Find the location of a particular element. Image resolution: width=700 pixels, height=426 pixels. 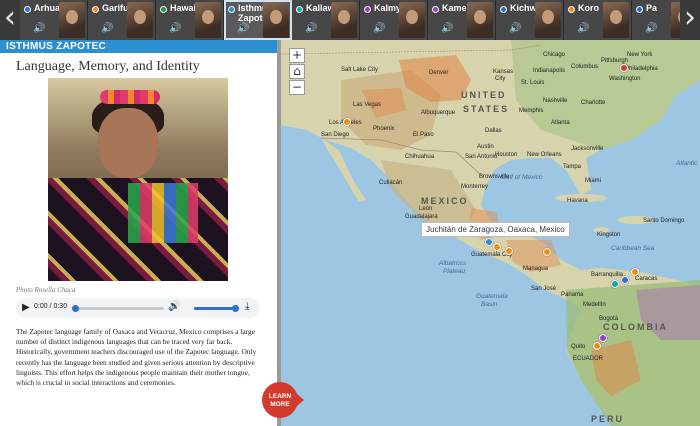

city-label: St. Louis is located at coordinates (533, 83).